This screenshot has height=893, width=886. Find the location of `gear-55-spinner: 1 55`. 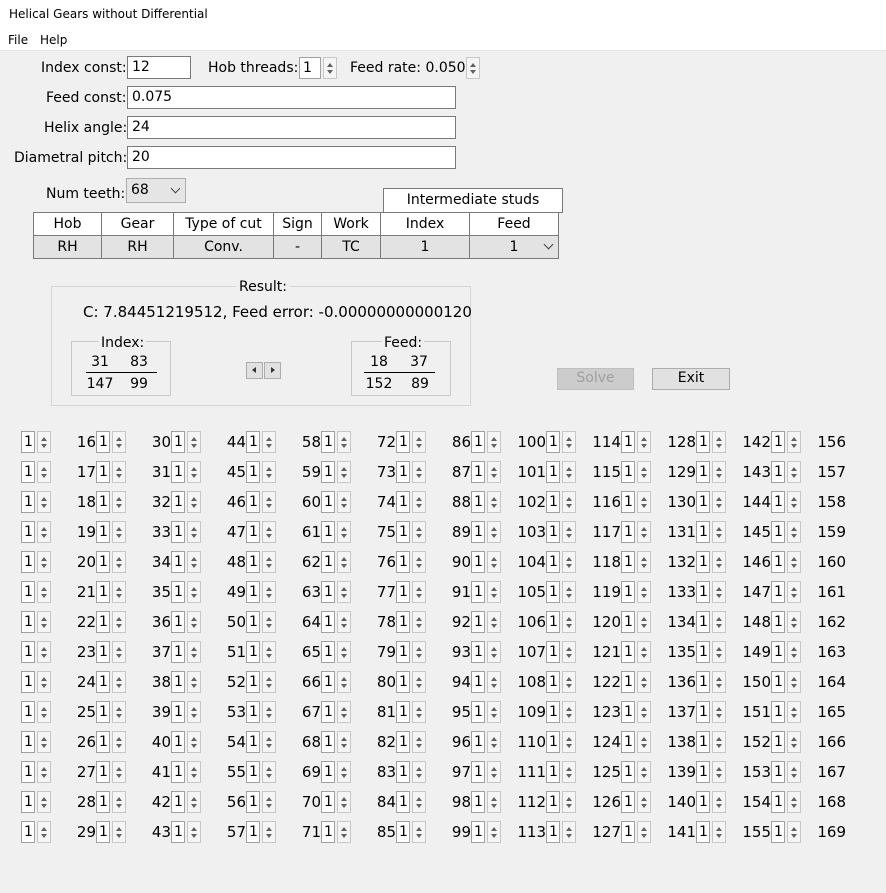

gear-55-spinner: 1 55 is located at coordinates (208, 772).